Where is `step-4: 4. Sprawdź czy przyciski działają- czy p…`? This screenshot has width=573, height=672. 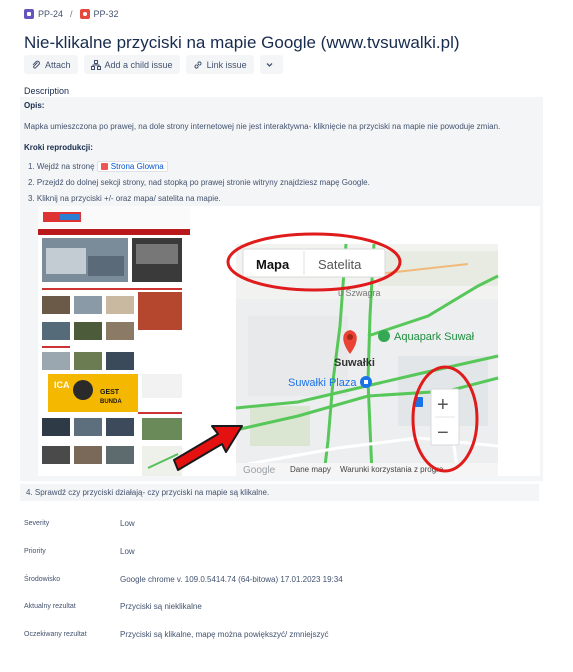
step-4: 4. Sprawdź czy przyciski działają- czy p… is located at coordinates (279, 492).